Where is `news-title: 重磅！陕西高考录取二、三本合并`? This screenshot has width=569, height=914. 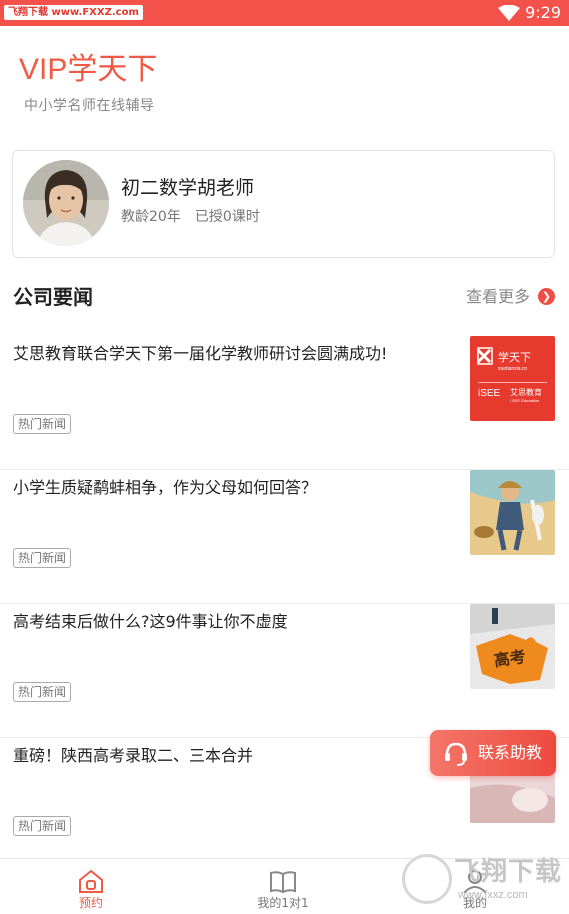
news-title: 重磅！陕西高考录取二、三本合并 is located at coordinates (133, 755).